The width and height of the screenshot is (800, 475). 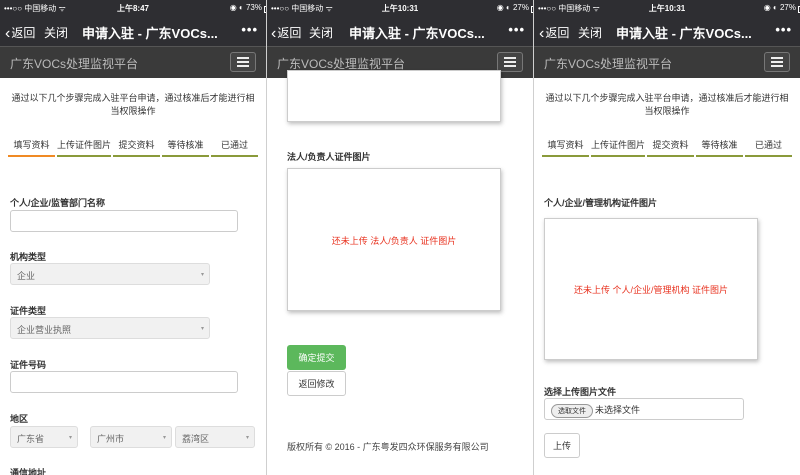 I want to click on city-select: 广州市 ▾, so click(x=131, y=437).